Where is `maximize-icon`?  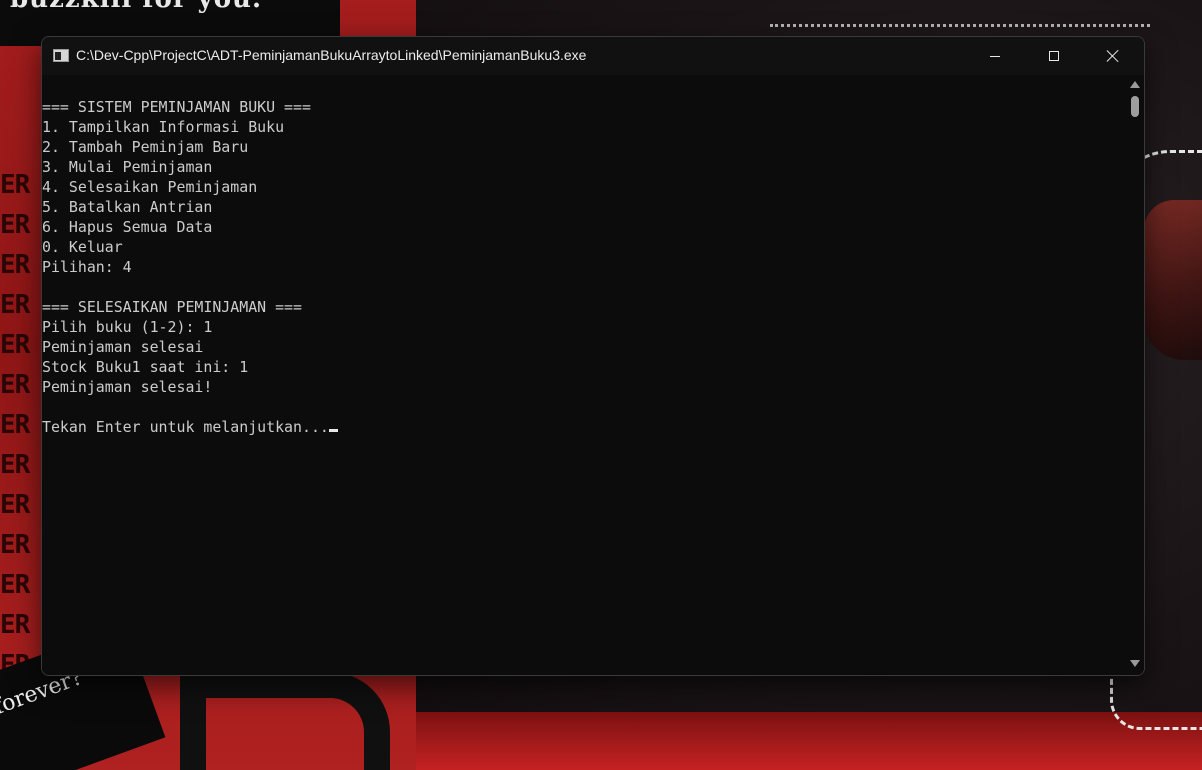
maximize-icon is located at coordinates (1054, 56).